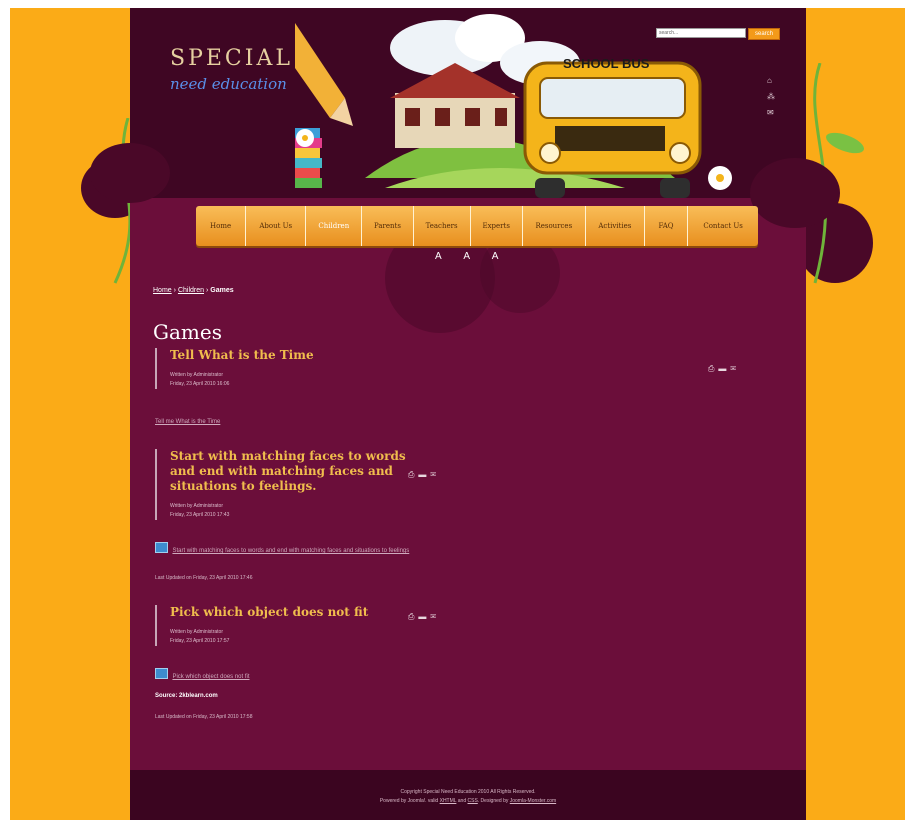 Image resolution: width=915 pixels, height=825 pixels. What do you see at coordinates (231, 58) in the screenshot?
I see `logo-title: SPECIAL` at bounding box center [231, 58].